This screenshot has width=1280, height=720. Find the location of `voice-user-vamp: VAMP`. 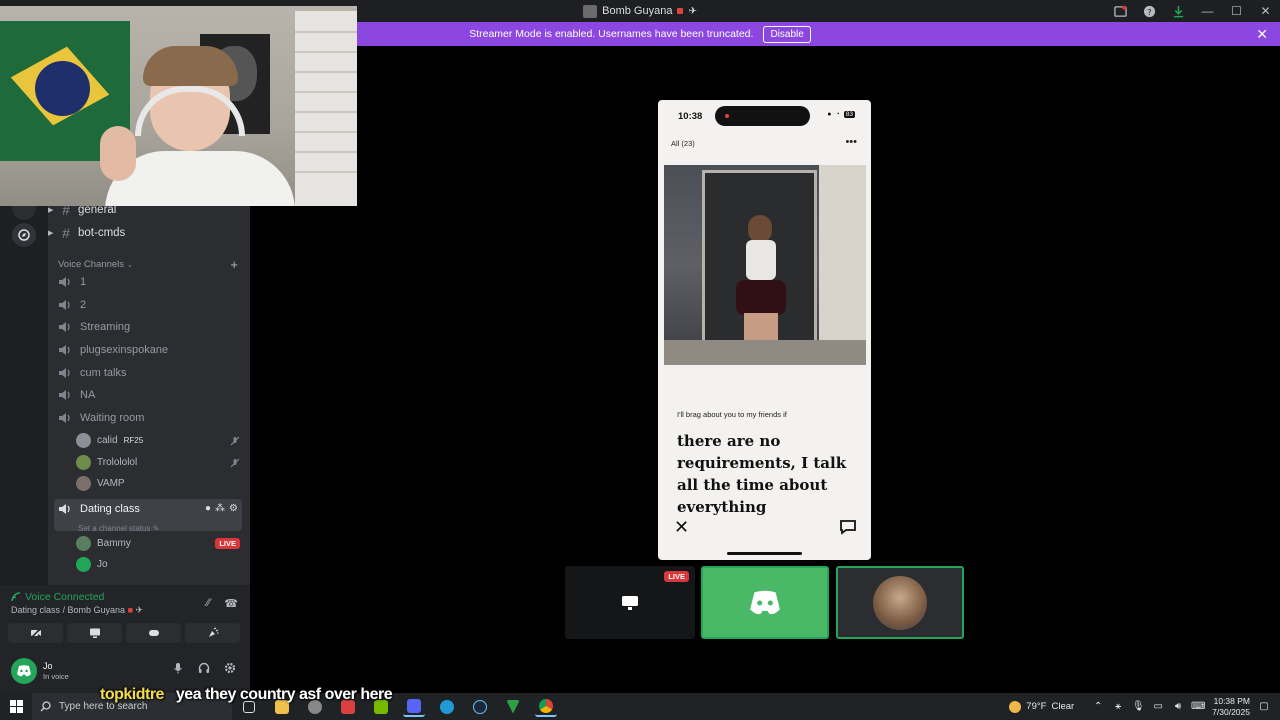

voice-user-vamp: VAMP is located at coordinates (158, 483).